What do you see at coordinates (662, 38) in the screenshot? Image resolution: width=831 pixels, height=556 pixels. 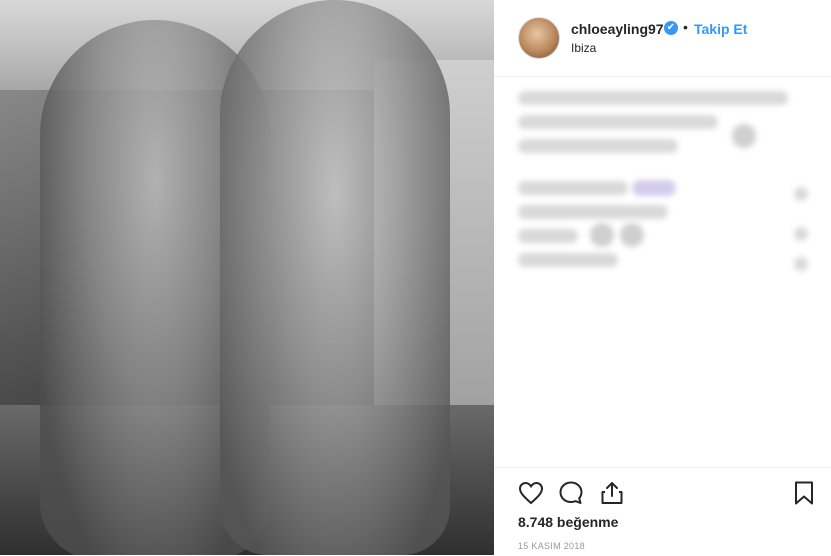 I see `post-header: chloeayling97 ✔ • Takip Et Ibiza` at bounding box center [662, 38].